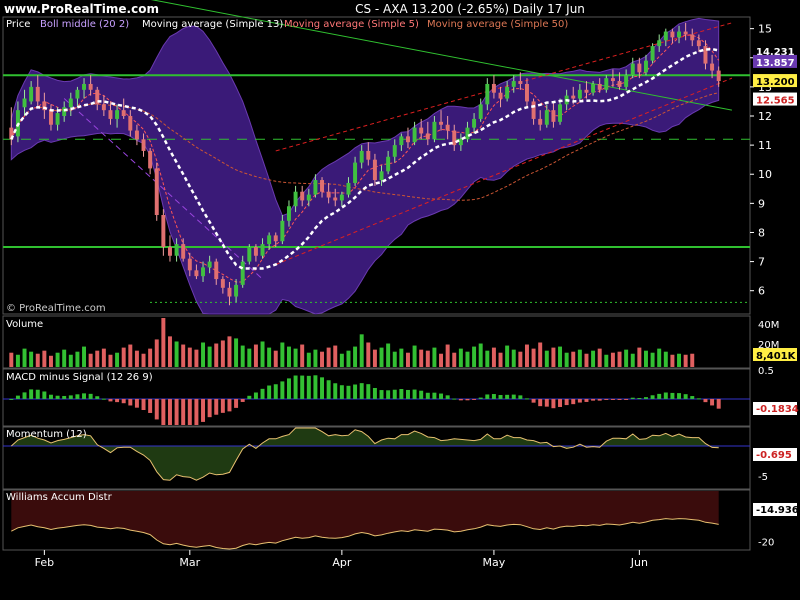 The image size is (800, 600). Describe the element at coordinates (777, 409) in the screenshot. I see `macd-last-label: -0.1834` at that location.